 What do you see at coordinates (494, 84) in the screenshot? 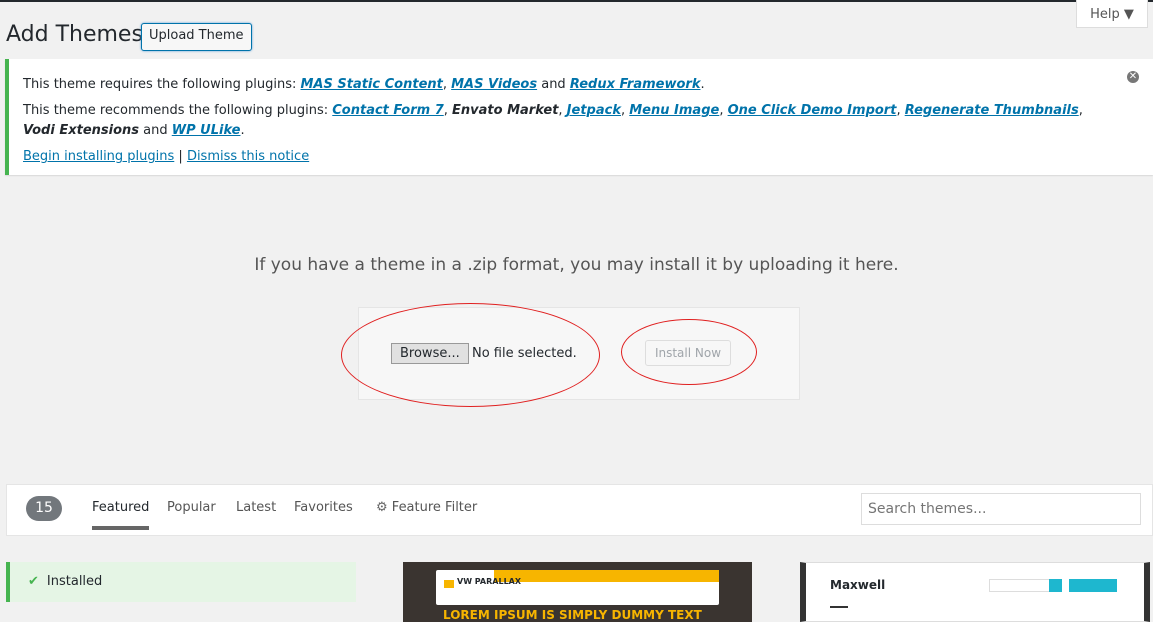
I see `plugin-link: MAS Videos` at bounding box center [494, 84].